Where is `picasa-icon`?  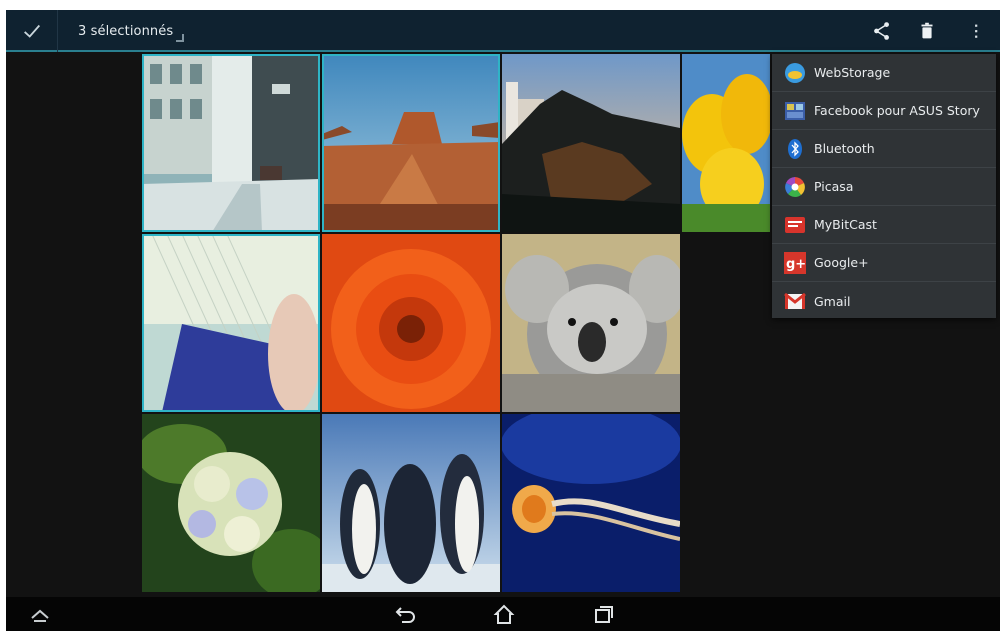 picasa-icon is located at coordinates (795, 187).